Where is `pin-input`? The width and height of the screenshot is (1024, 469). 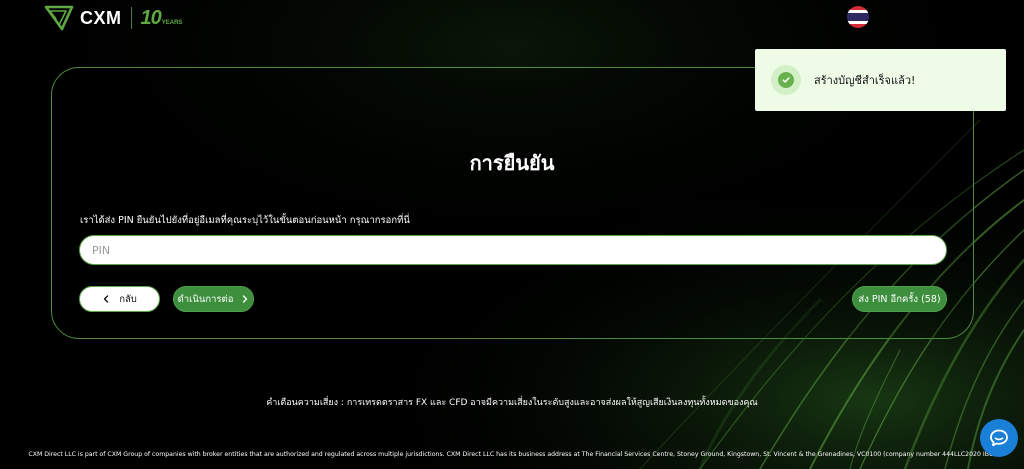 pin-input is located at coordinates (513, 250).